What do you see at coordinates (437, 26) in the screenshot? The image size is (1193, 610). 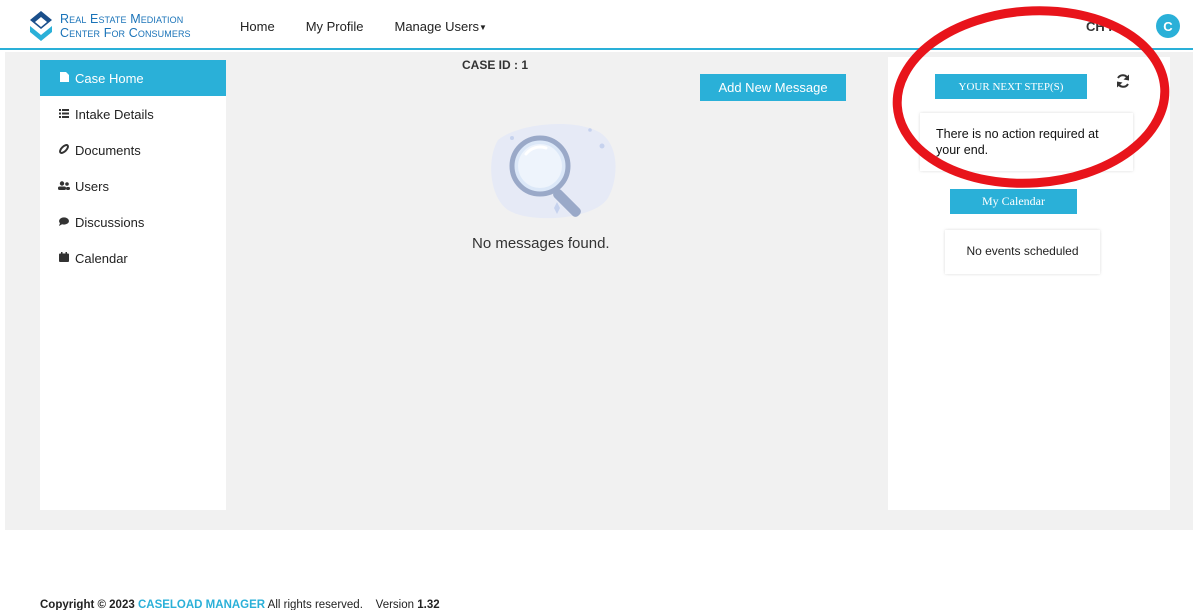 I see `nav-manage-users-label: Manage Users` at bounding box center [437, 26].